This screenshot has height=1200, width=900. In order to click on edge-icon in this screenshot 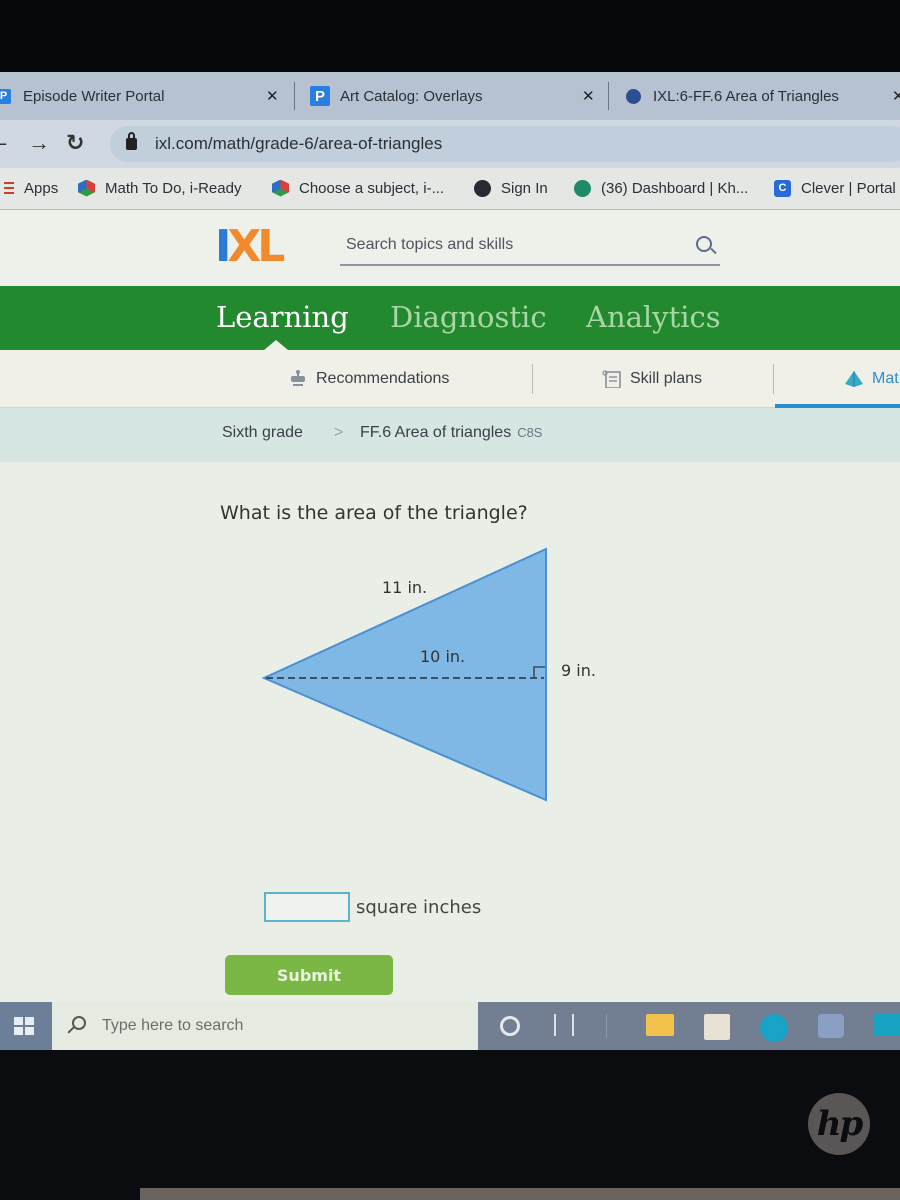, I will do `click(774, 1028)`.